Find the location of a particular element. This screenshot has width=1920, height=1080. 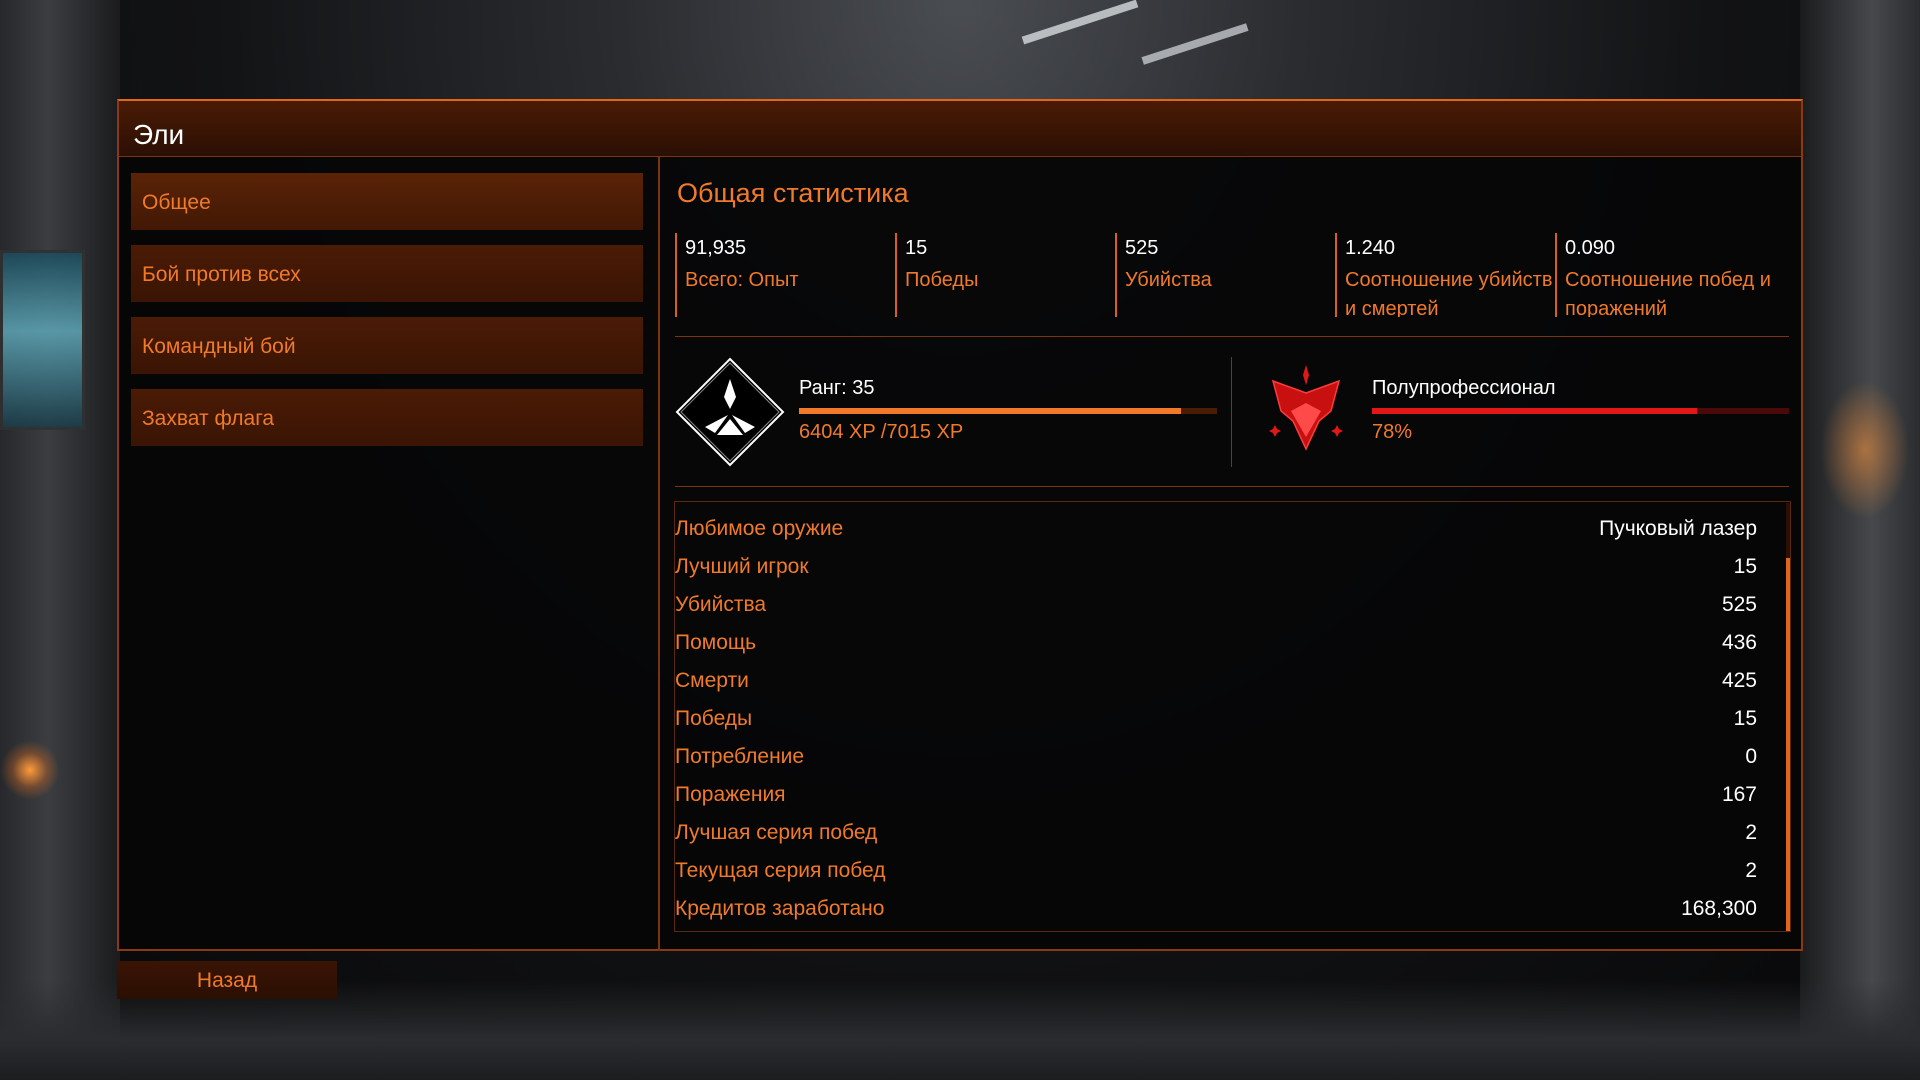

panel-header: Эли is located at coordinates (960, 129).